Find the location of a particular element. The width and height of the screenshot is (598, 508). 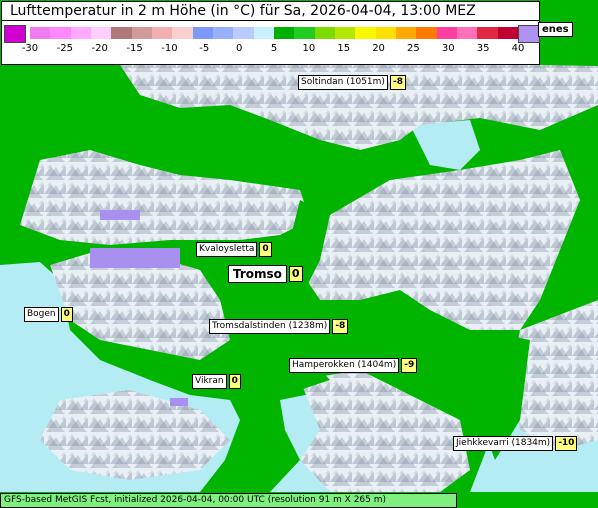

place-name: Tromsdalstinden (1238m) is located at coordinates (270, 326).